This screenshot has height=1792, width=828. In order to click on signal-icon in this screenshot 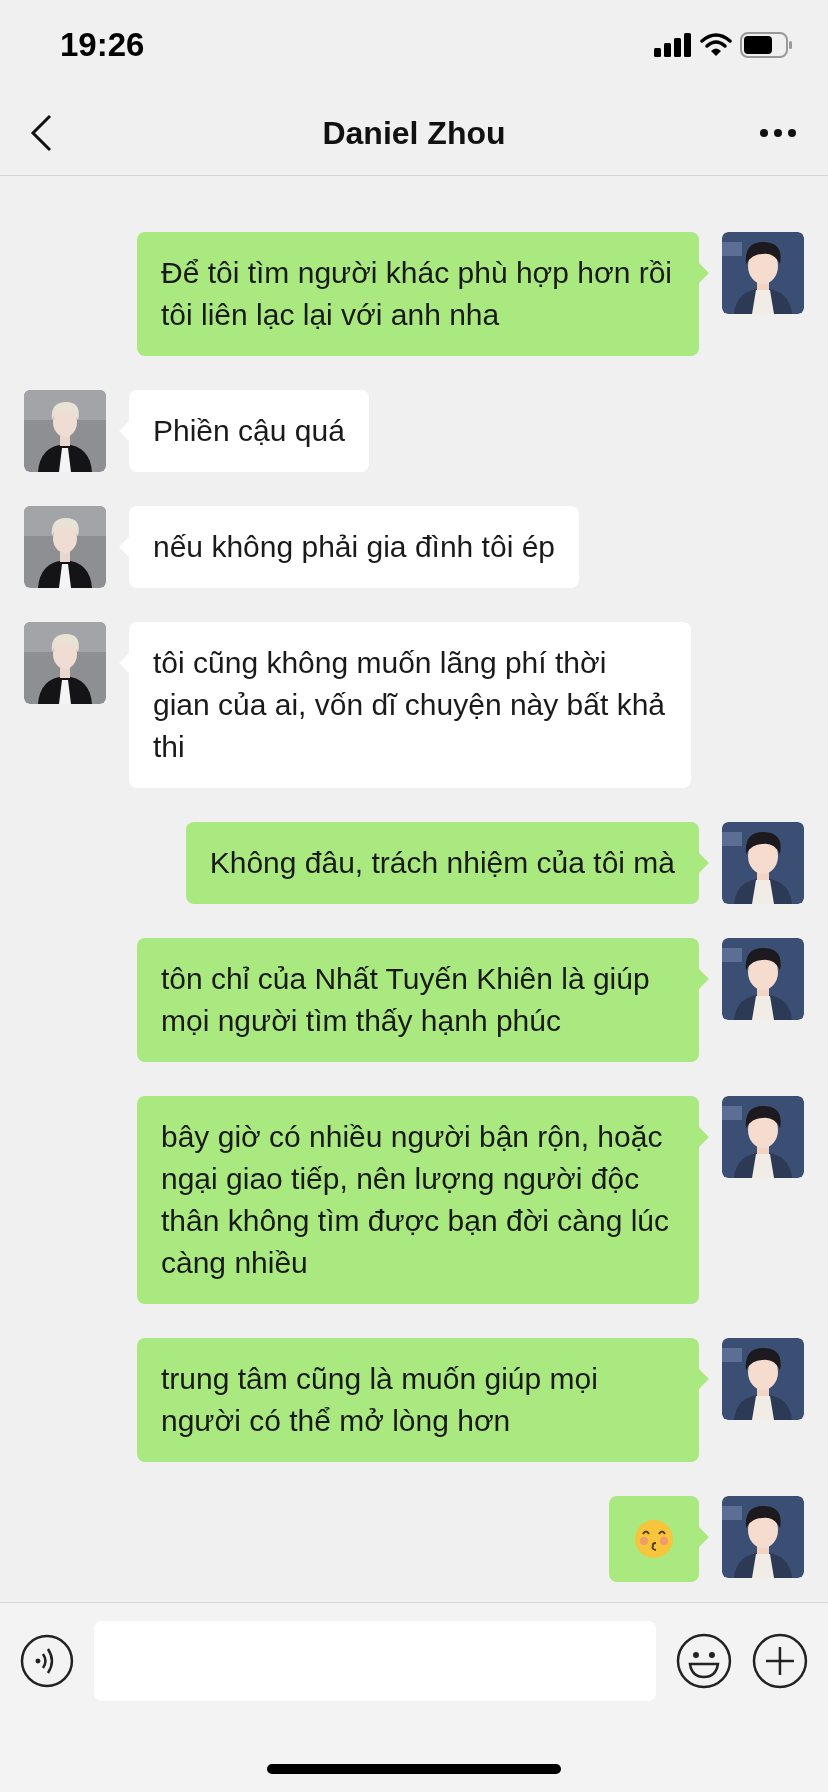, I will do `click(673, 45)`.